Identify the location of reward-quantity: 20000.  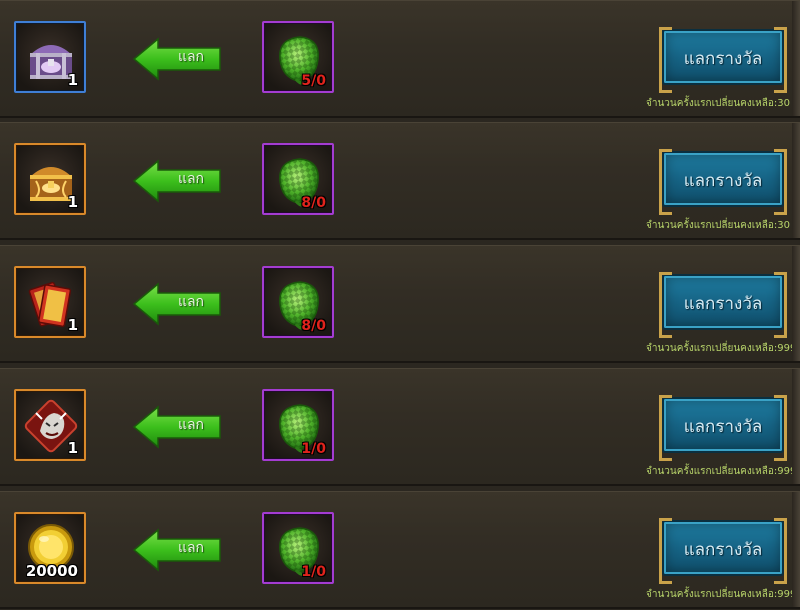
(51, 571).